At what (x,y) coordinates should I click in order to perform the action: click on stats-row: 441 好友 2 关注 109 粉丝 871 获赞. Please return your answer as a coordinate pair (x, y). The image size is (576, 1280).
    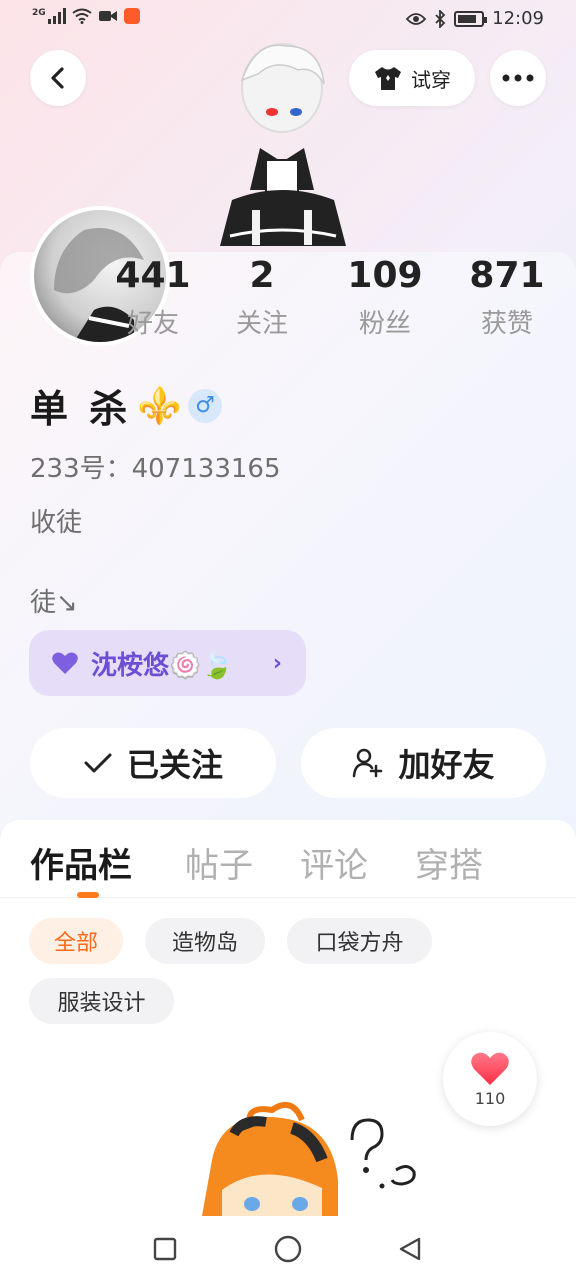
    Looking at the image, I should click on (288, 304).